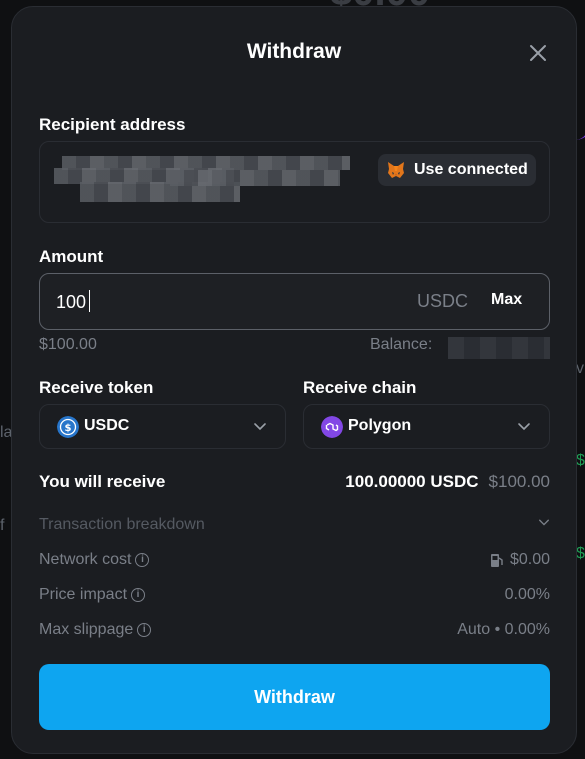 This screenshot has height=759, width=585. I want to click on amount-usd-value: $100.00, so click(68, 344).